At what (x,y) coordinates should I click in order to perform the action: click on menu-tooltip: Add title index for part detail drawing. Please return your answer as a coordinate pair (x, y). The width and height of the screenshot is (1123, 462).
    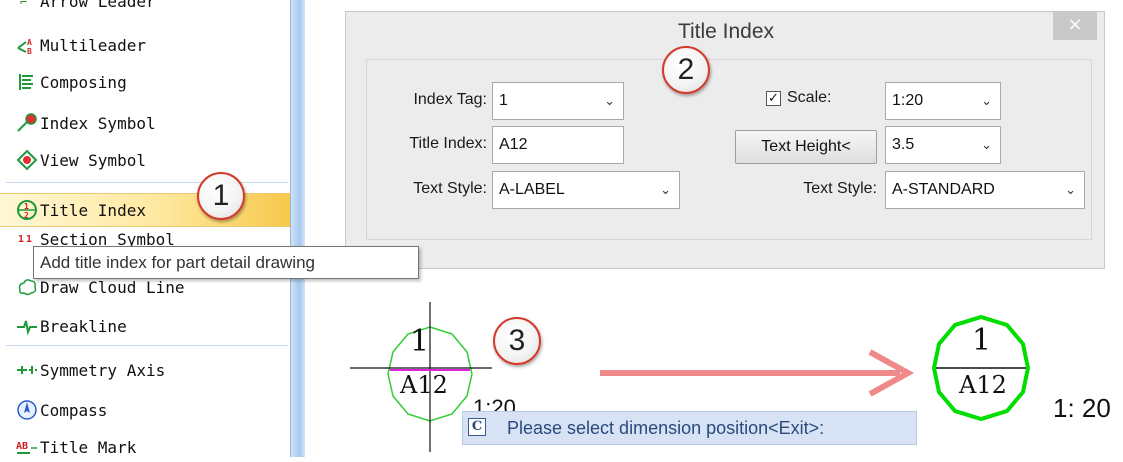
    Looking at the image, I should click on (226, 262).